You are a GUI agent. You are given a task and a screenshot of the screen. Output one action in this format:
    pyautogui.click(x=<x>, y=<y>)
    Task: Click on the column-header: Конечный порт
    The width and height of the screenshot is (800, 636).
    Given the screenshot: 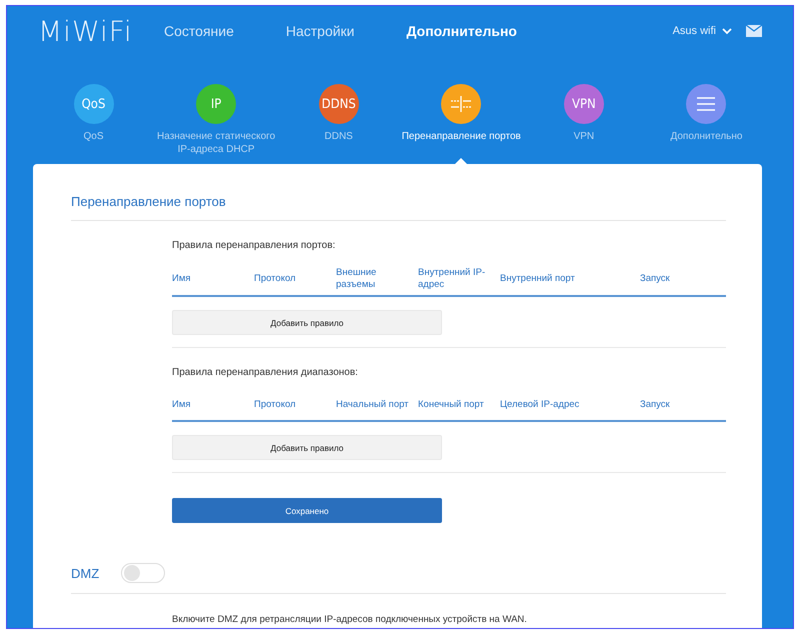 What is the action you would take?
    pyautogui.click(x=451, y=405)
    